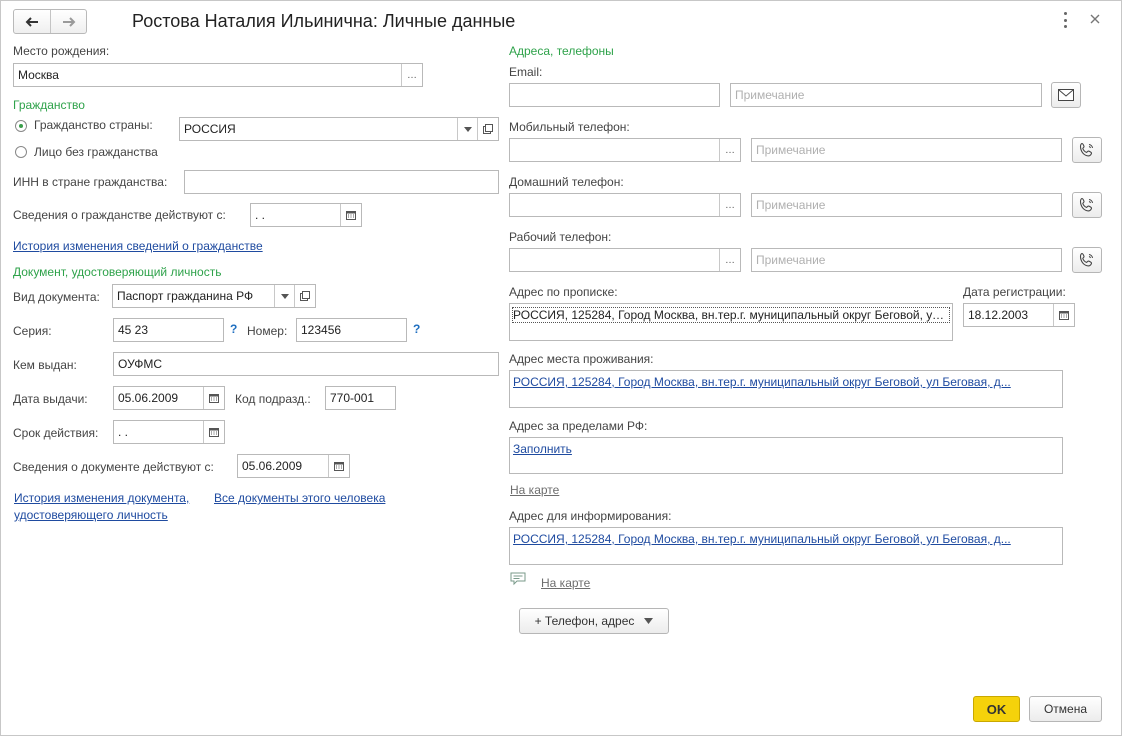  What do you see at coordinates (113, 467) in the screenshot?
I see `doc-valid-from-label: Сведения о документе действуют с:` at bounding box center [113, 467].